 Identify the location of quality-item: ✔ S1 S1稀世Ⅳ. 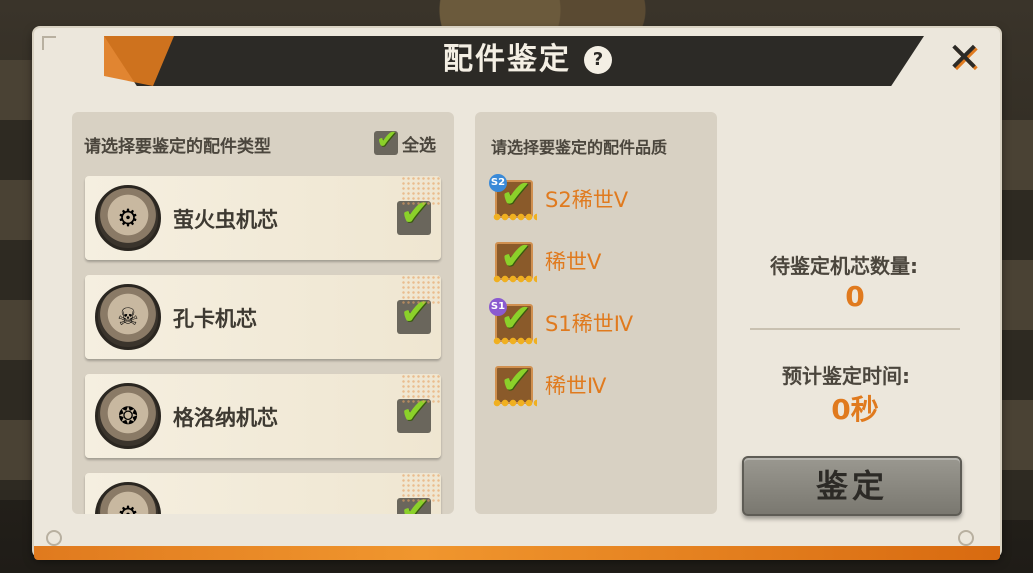
(596, 327).